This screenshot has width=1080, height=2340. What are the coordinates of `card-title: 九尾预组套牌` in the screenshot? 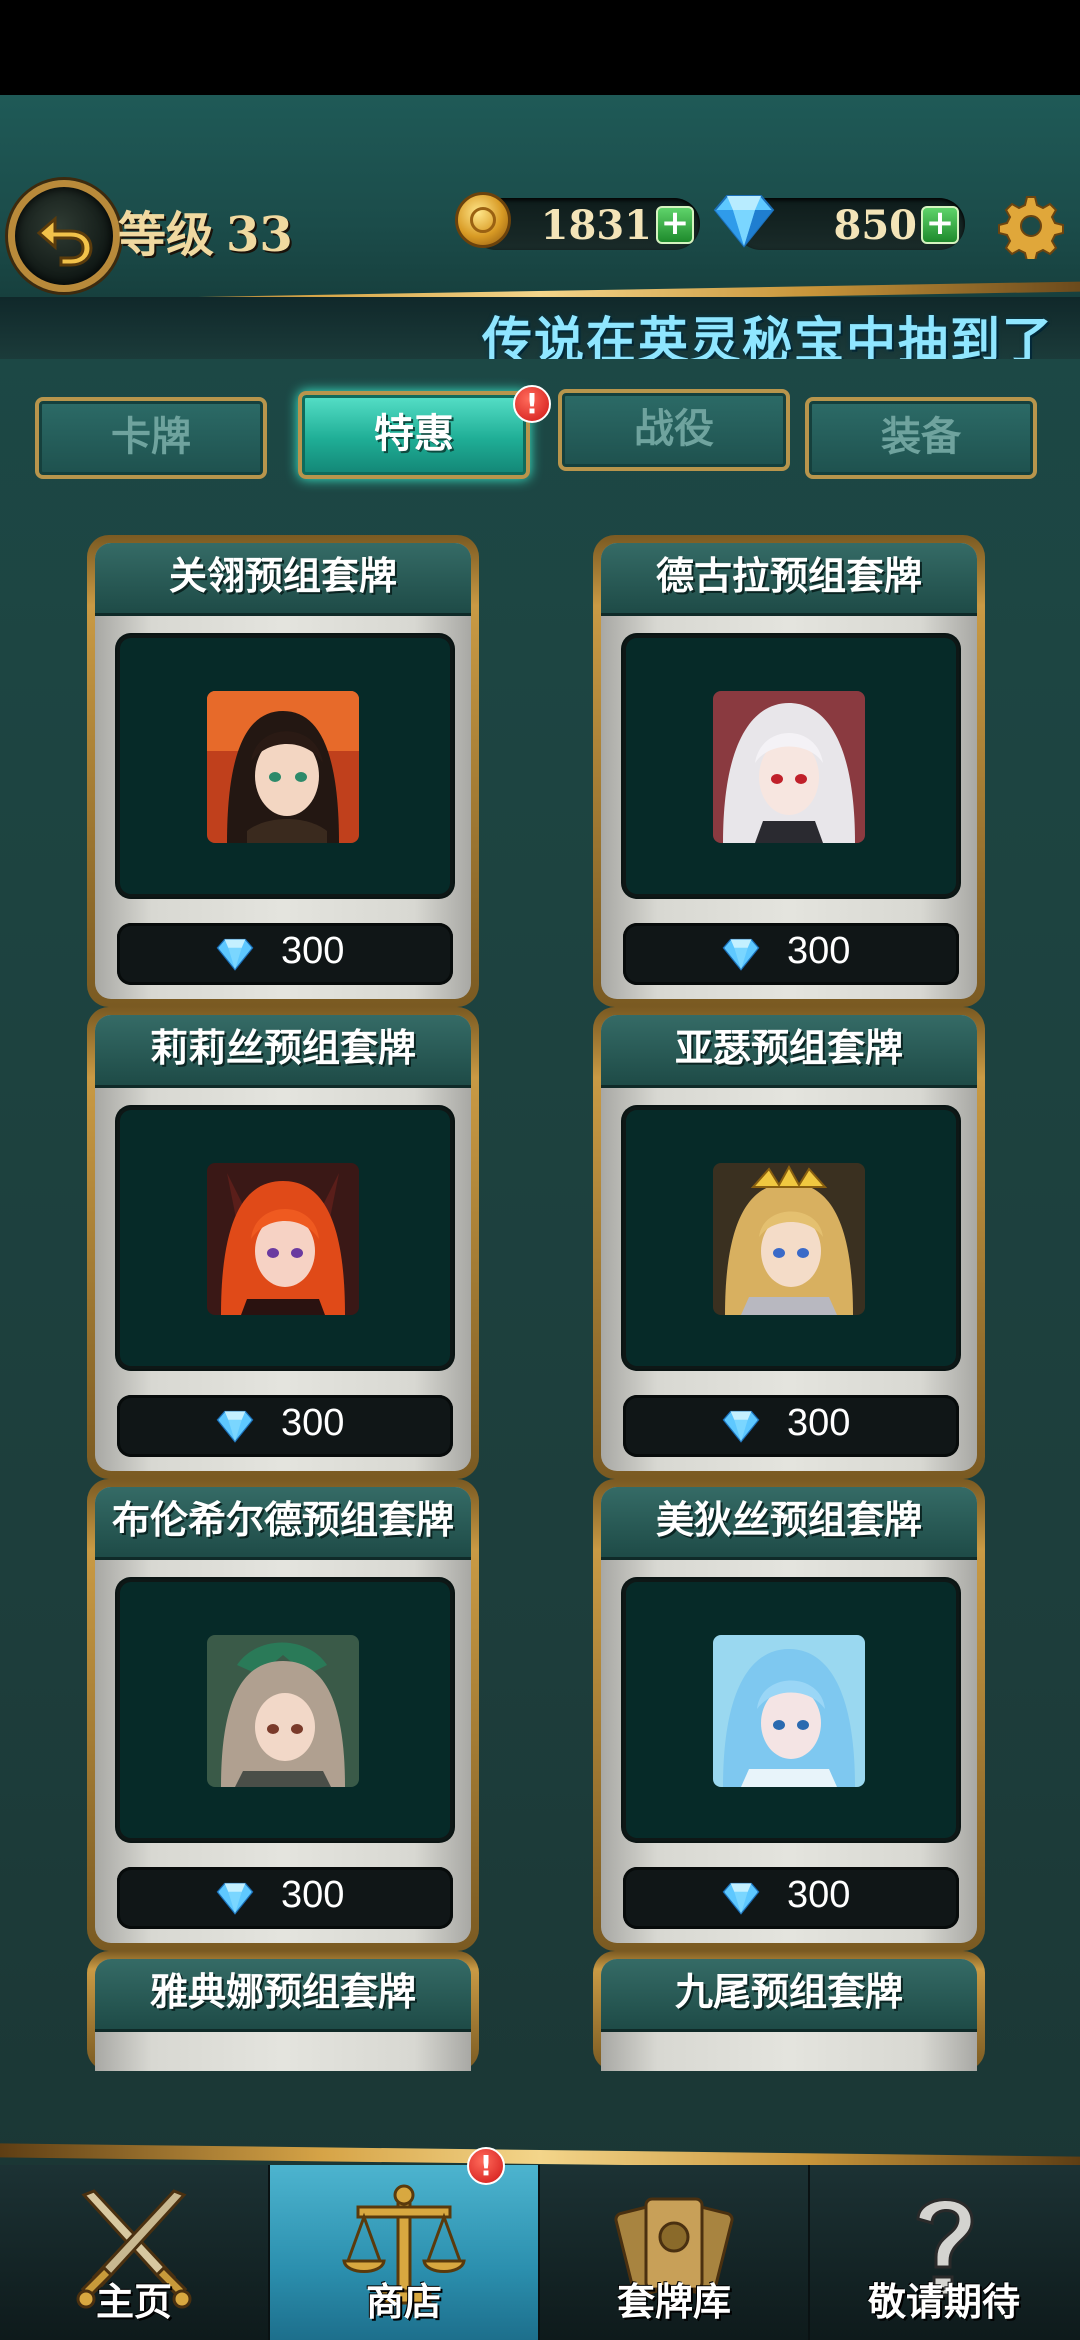 It's located at (789, 1995).